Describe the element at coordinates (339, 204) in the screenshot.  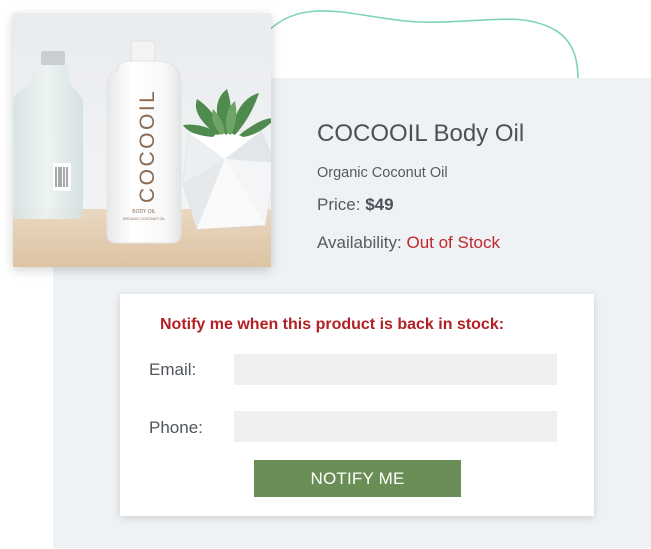
I see `price-label: Price:` at that location.